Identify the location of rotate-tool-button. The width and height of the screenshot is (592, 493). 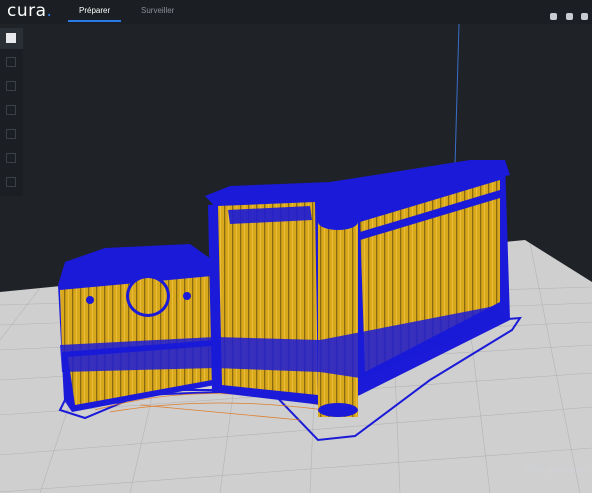
(11, 110).